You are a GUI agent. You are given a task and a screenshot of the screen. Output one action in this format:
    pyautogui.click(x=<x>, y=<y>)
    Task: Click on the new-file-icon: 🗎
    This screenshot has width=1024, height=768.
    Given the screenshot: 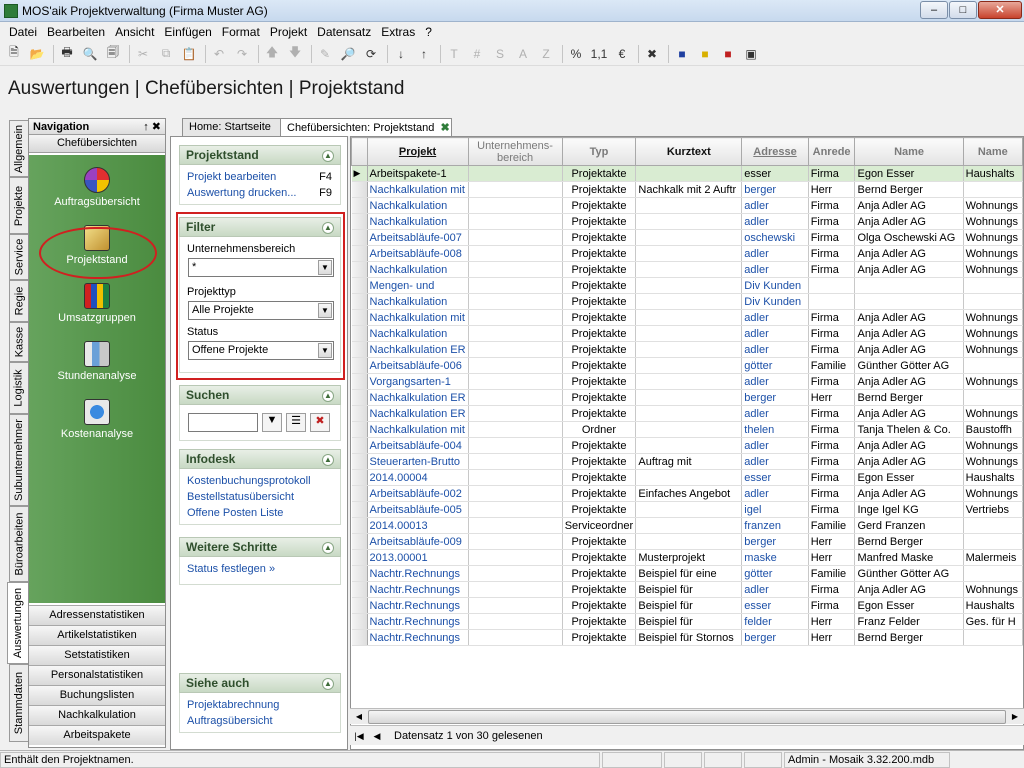 What is the action you would take?
    pyautogui.click(x=14, y=54)
    